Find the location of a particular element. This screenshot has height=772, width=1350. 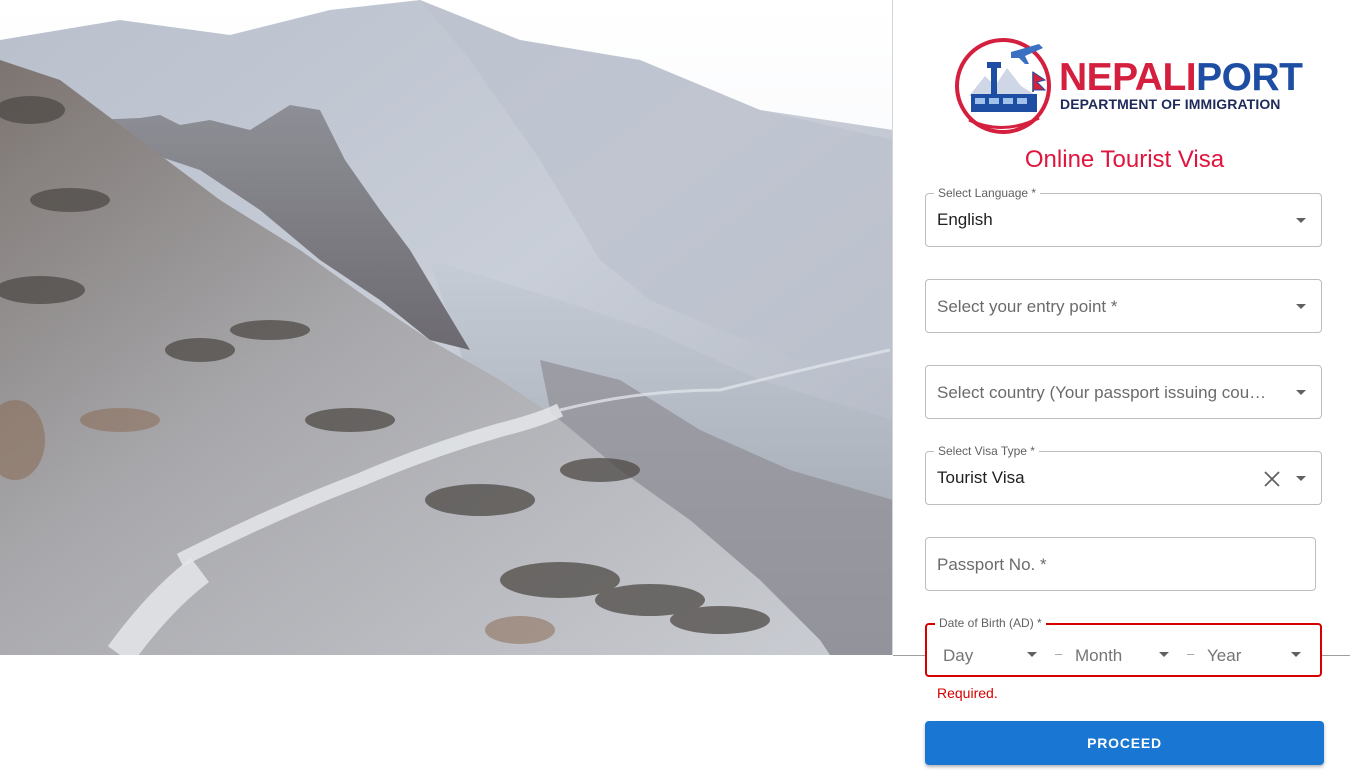

language-select: Select Language * English is located at coordinates (1123, 216).